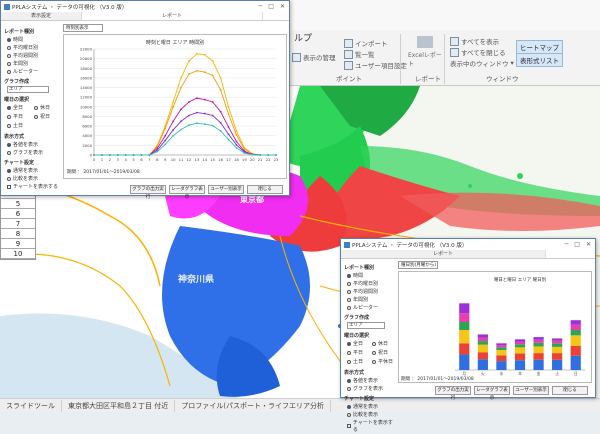  What do you see at coordinates (425, 52) in the screenshot?
I see `excel-report-button: Excelレポート` at bounding box center [425, 52].